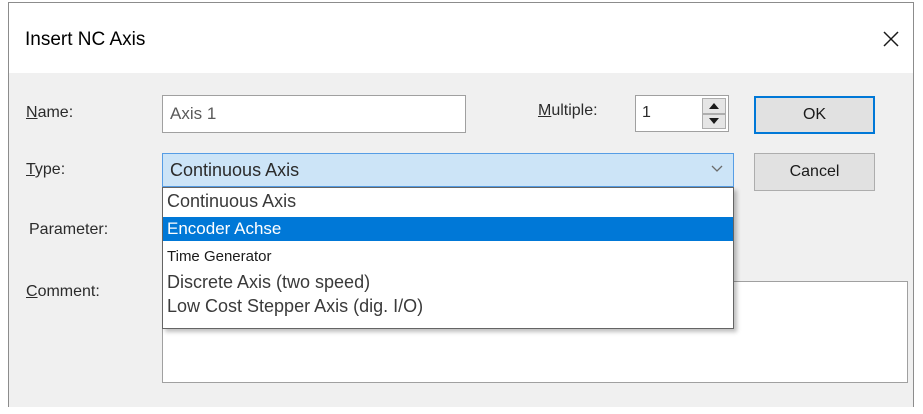 The width and height of the screenshot is (923, 414). I want to click on close-button, so click(891, 39).